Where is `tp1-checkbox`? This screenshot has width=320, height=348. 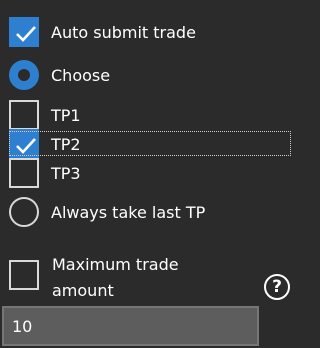 tp1-checkbox is located at coordinates (24, 115).